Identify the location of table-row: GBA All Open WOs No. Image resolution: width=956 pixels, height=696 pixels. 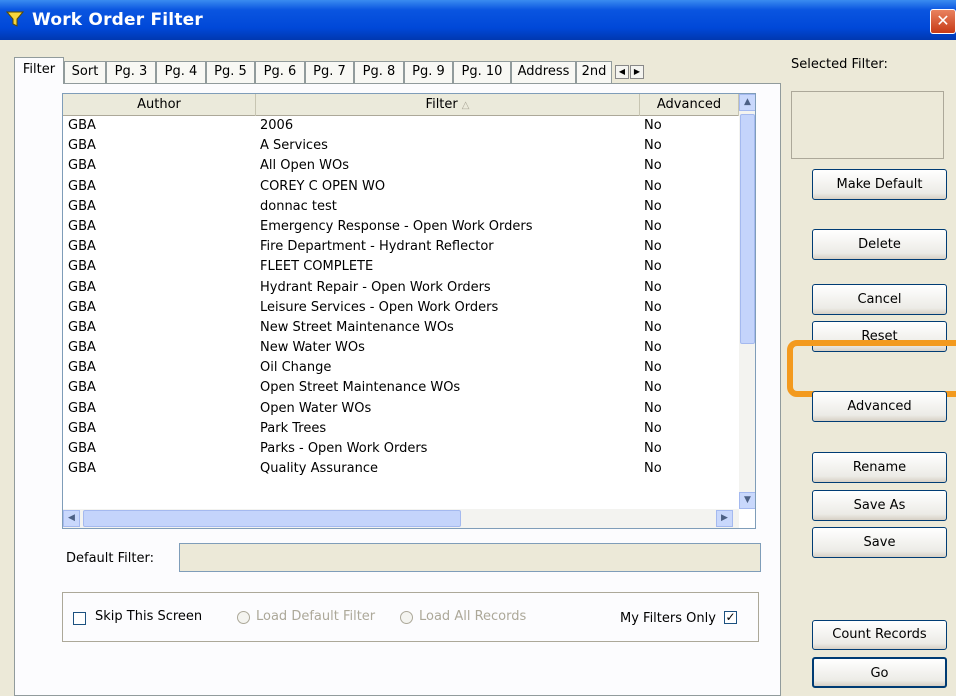
(401, 166).